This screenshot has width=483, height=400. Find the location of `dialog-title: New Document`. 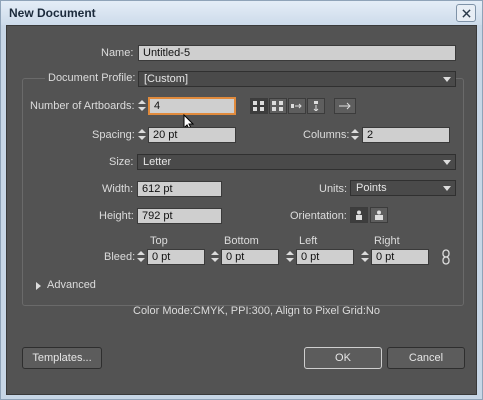

dialog-title: New Document is located at coordinates (52, 13).